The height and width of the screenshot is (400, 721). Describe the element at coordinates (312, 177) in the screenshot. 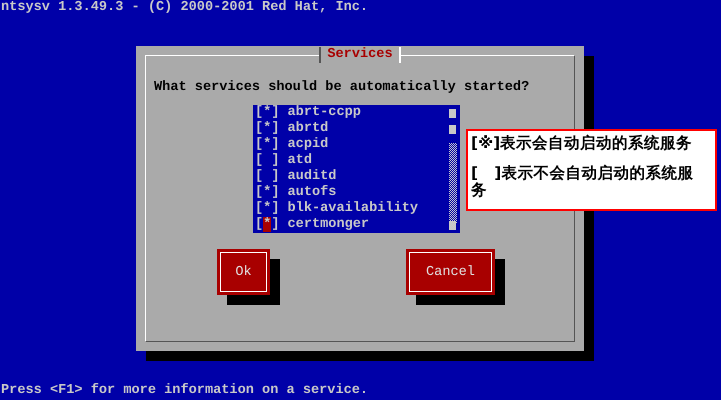

I see `service-name: auditd` at that location.